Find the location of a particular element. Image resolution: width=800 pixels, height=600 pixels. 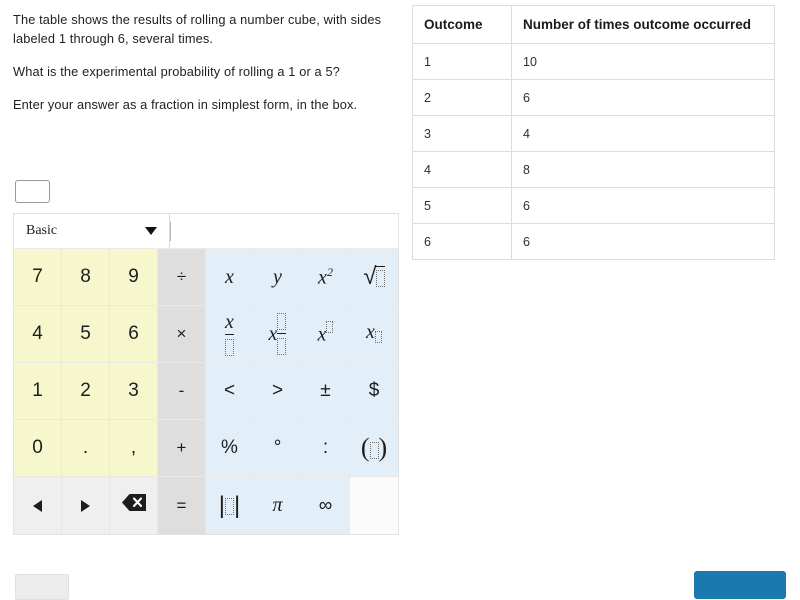

exponent-icon: x is located at coordinates (326, 334).